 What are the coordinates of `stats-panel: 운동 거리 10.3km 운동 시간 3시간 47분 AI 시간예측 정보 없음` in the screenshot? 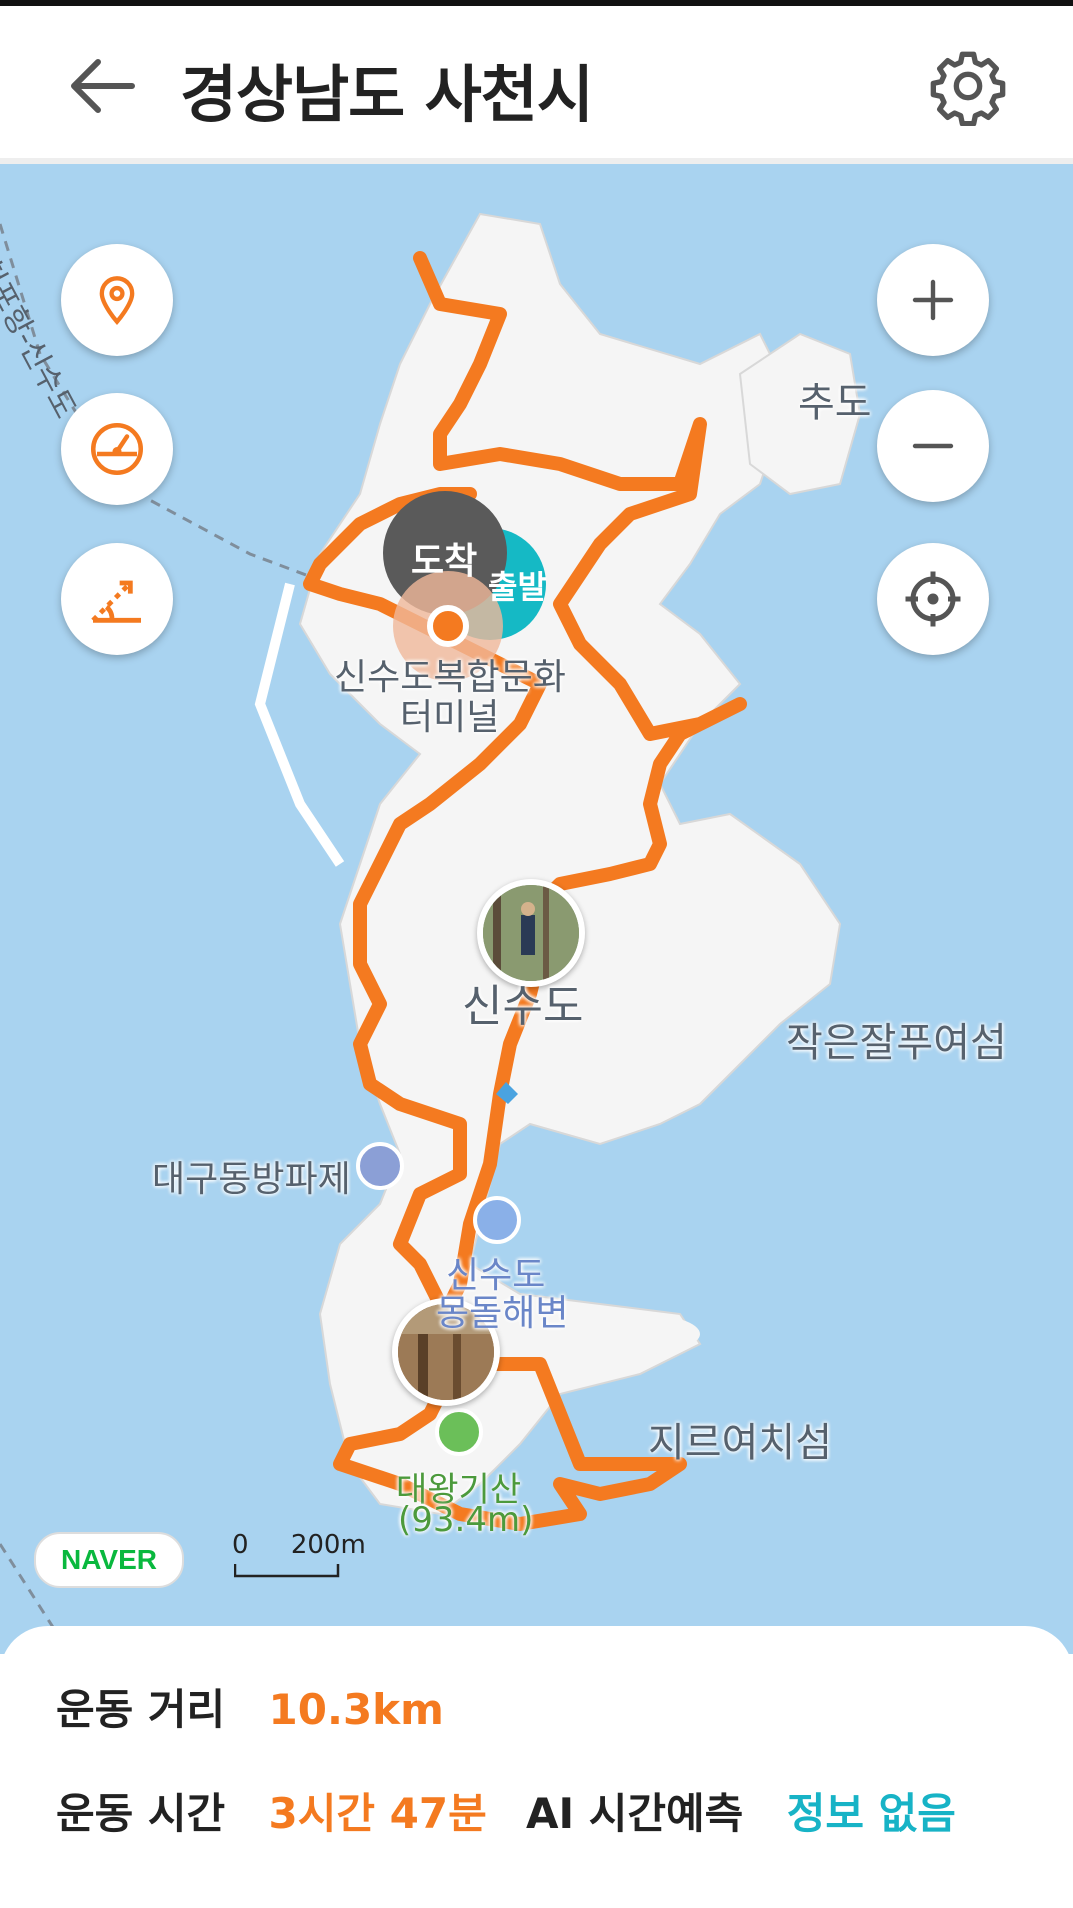 It's located at (536, 1767).